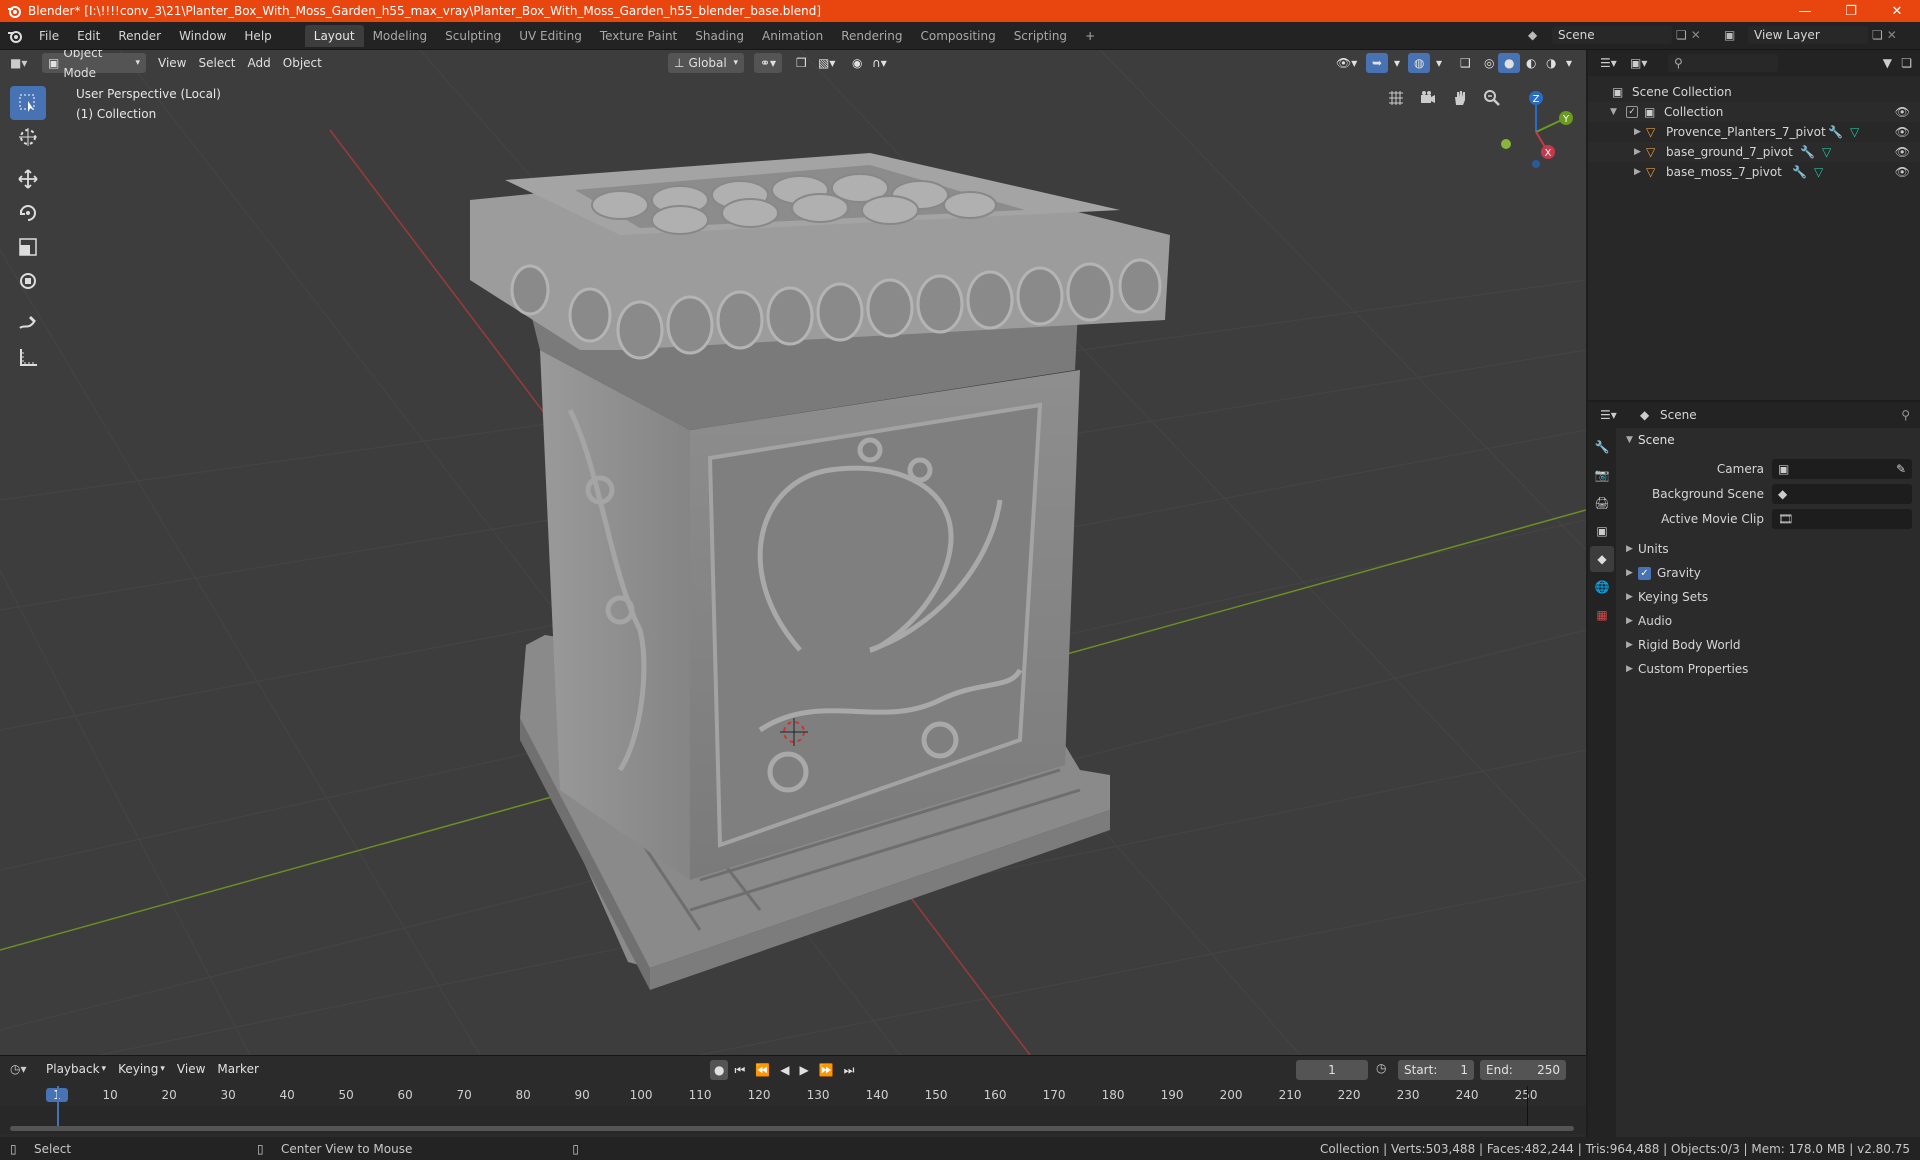  What do you see at coordinates (1381, 1068) in the screenshot?
I see `preview-range-clock-icon: ◷` at bounding box center [1381, 1068].